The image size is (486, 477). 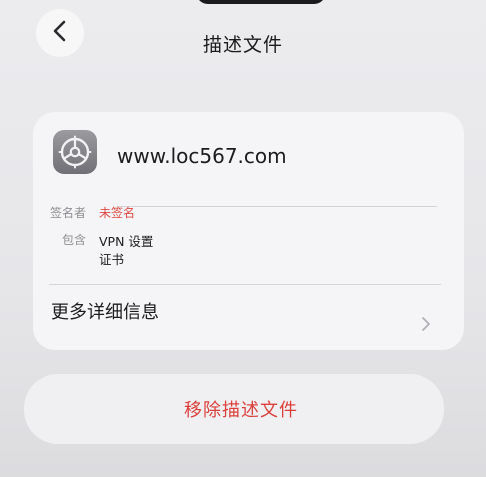 What do you see at coordinates (68, 213) in the screenshot?
I see `signer-label: 签名者` at bounding box center [68, 213].